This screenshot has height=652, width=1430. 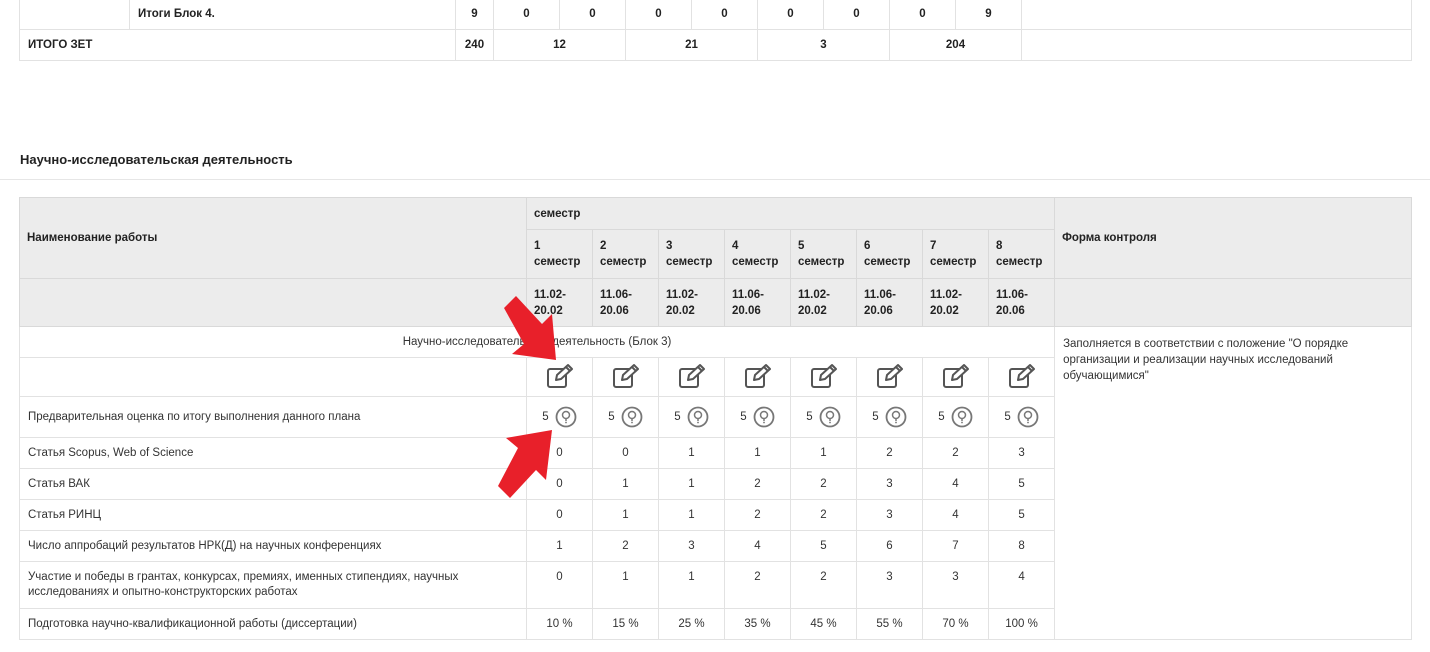 What do you see at coordinates (889, 254) in the screenshot?
I see `semester-header: 6 семестр` at bounding box center [889, 254].